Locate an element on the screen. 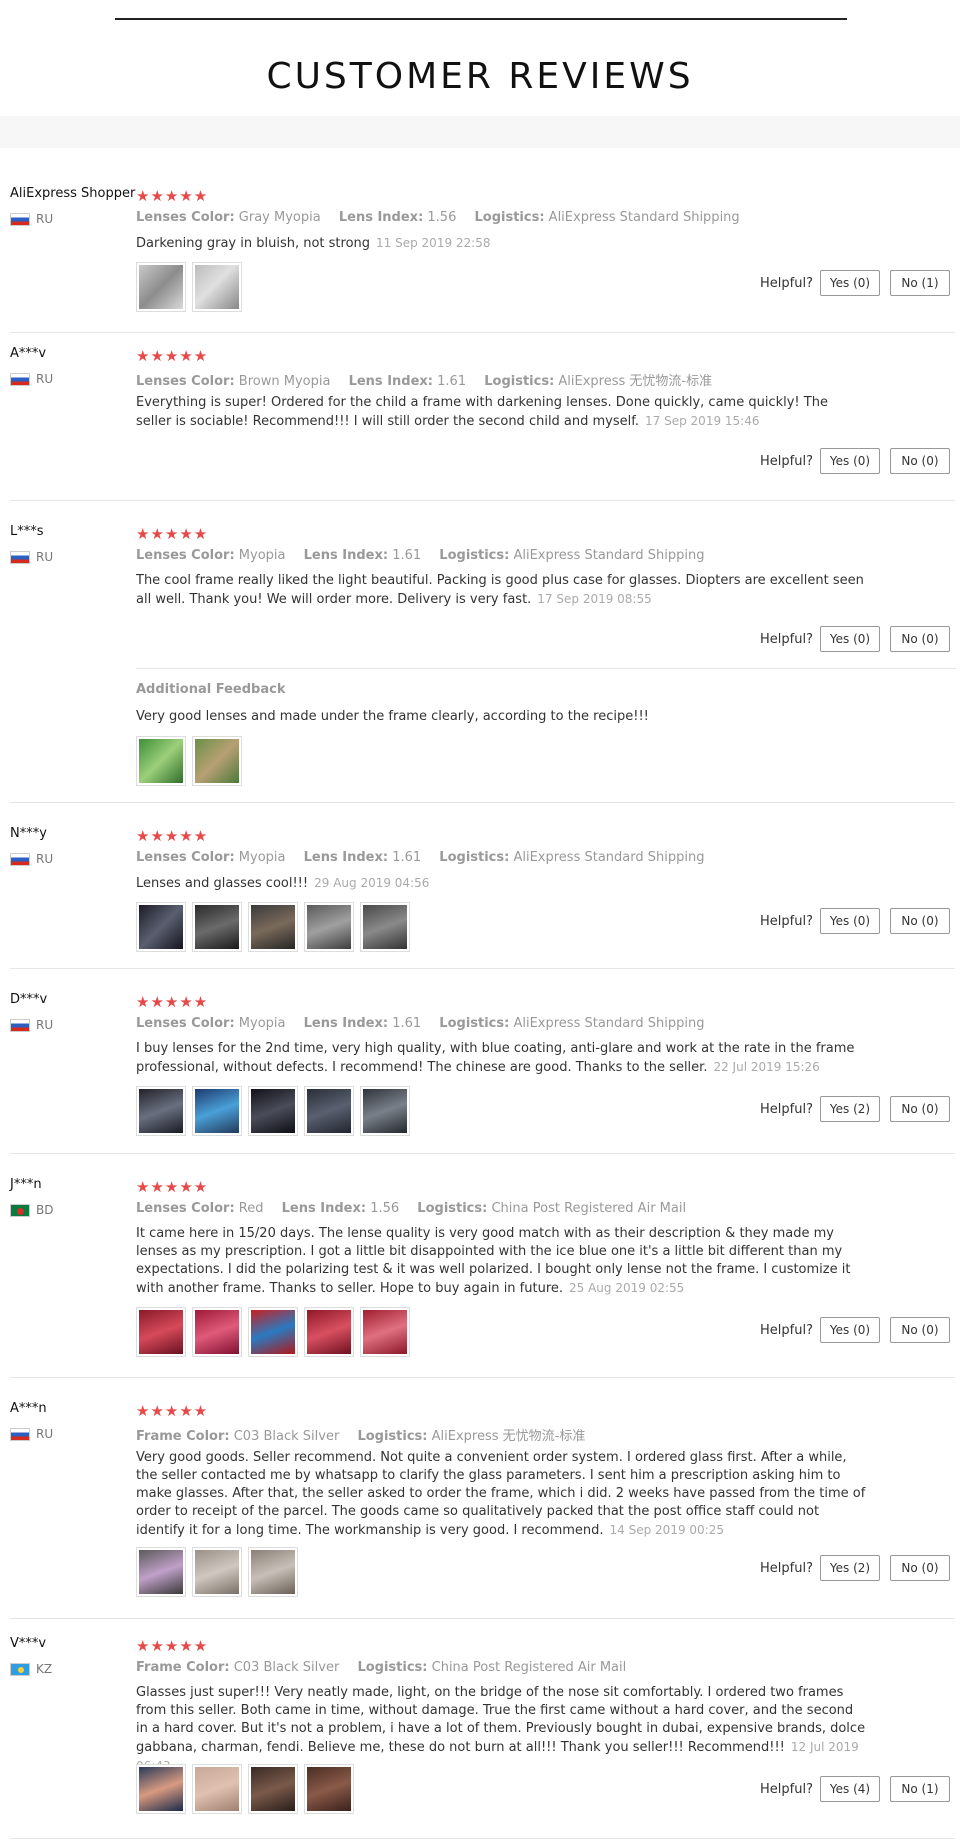  lenses-color-value: Brown Myopia is located at coordinates (284, 381).